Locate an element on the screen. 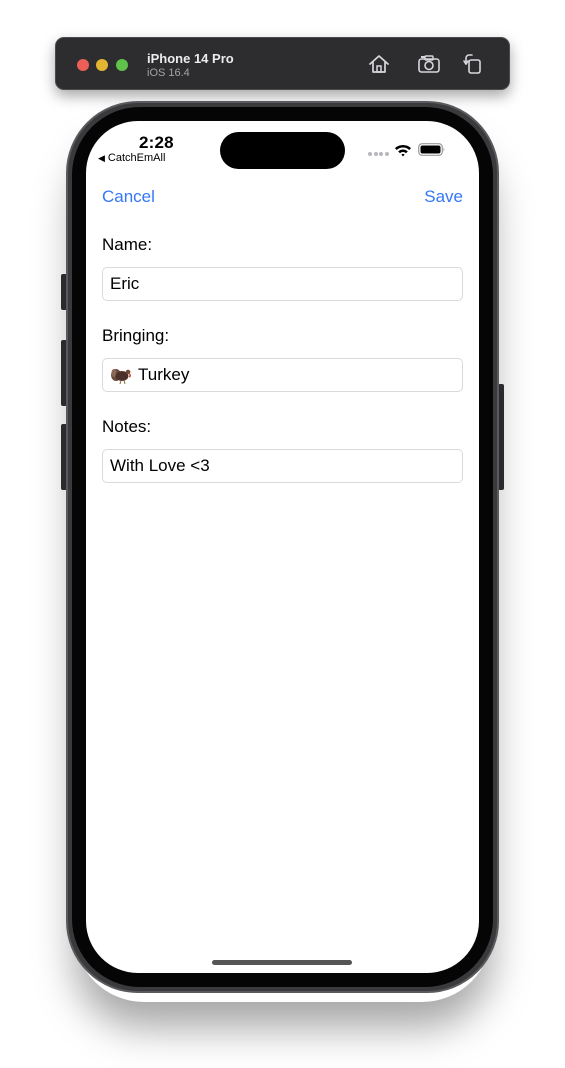 The height and width of the screenshot is (1068, 565). screenshot-button is located at coordinates (429, 64).